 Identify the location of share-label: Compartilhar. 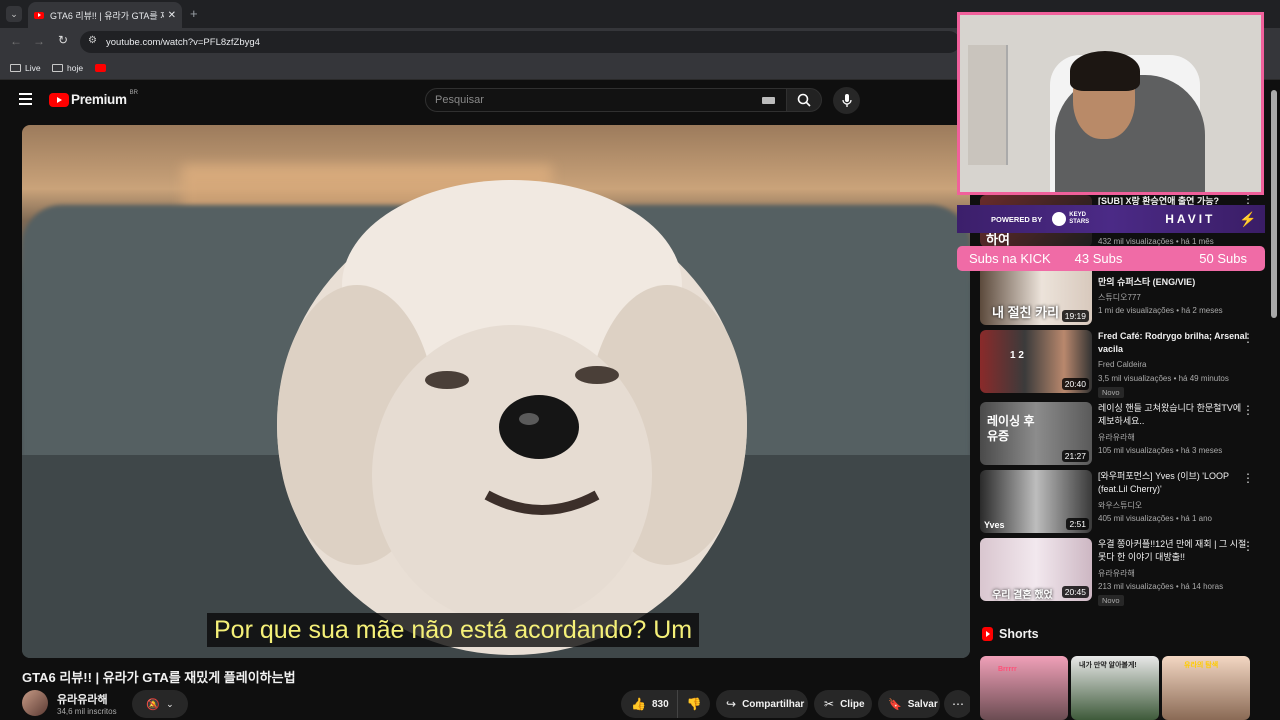
(773, 704).